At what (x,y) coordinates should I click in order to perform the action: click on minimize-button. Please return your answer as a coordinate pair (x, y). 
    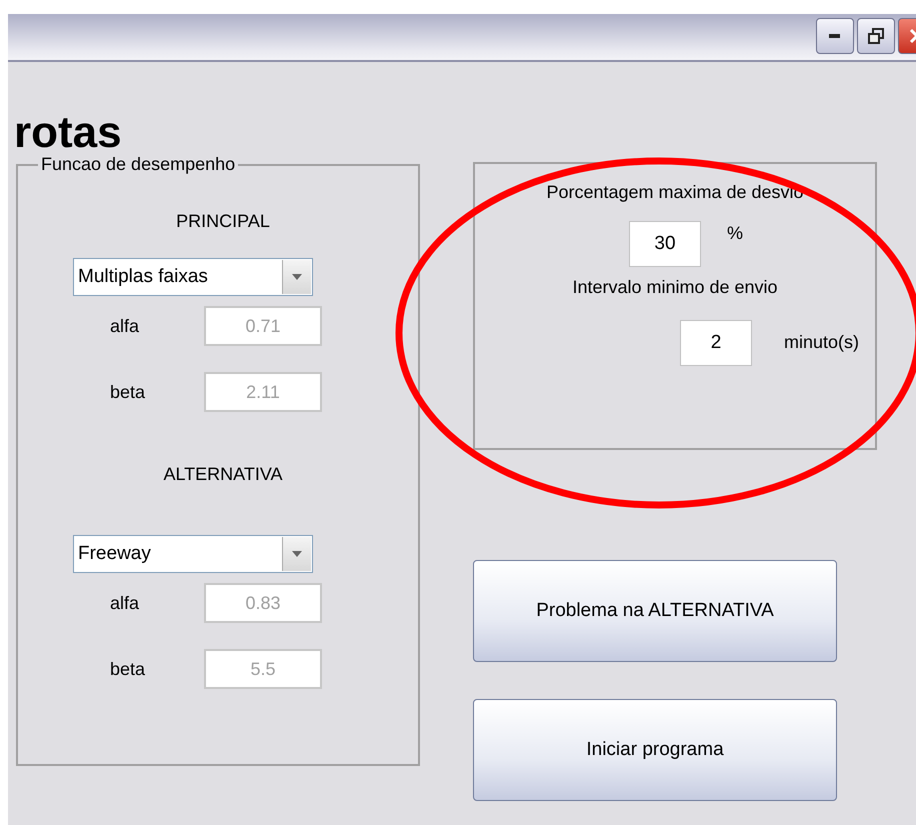
    Looking at the image, I should click on (835, 36).